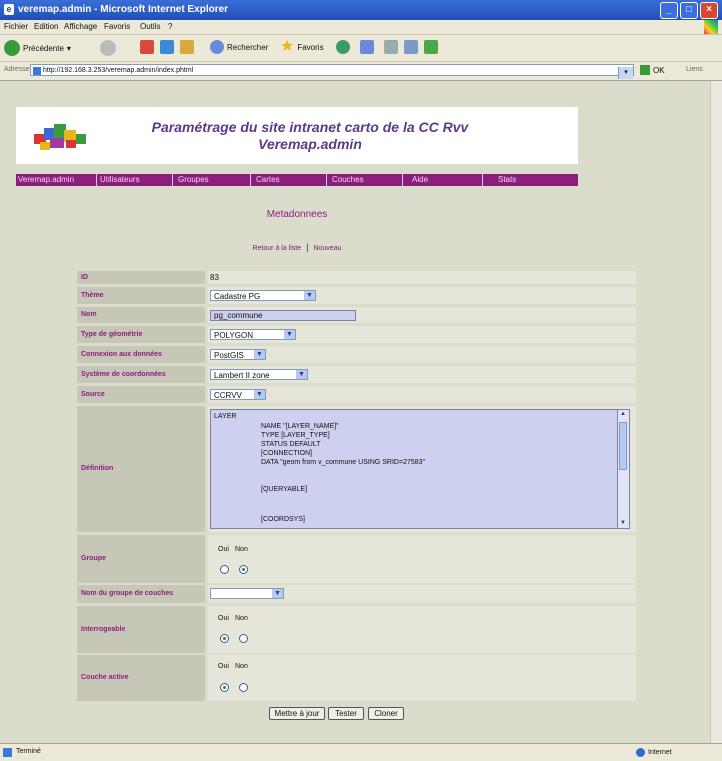 The width and height of the screenshot is (722, 761). Describe the element at coordinates (422, 374) in the screenshot. I see `coord-system-cell: Lambert II zone ▼` at that location.